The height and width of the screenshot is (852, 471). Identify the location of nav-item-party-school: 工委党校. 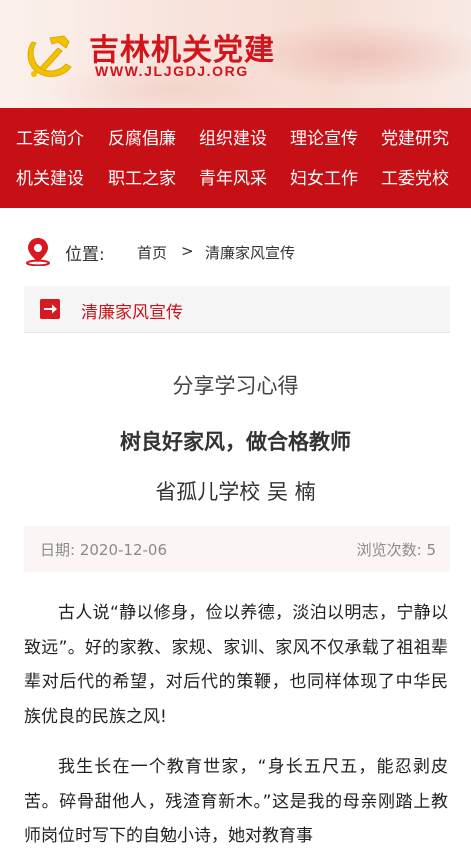
(415, 179).